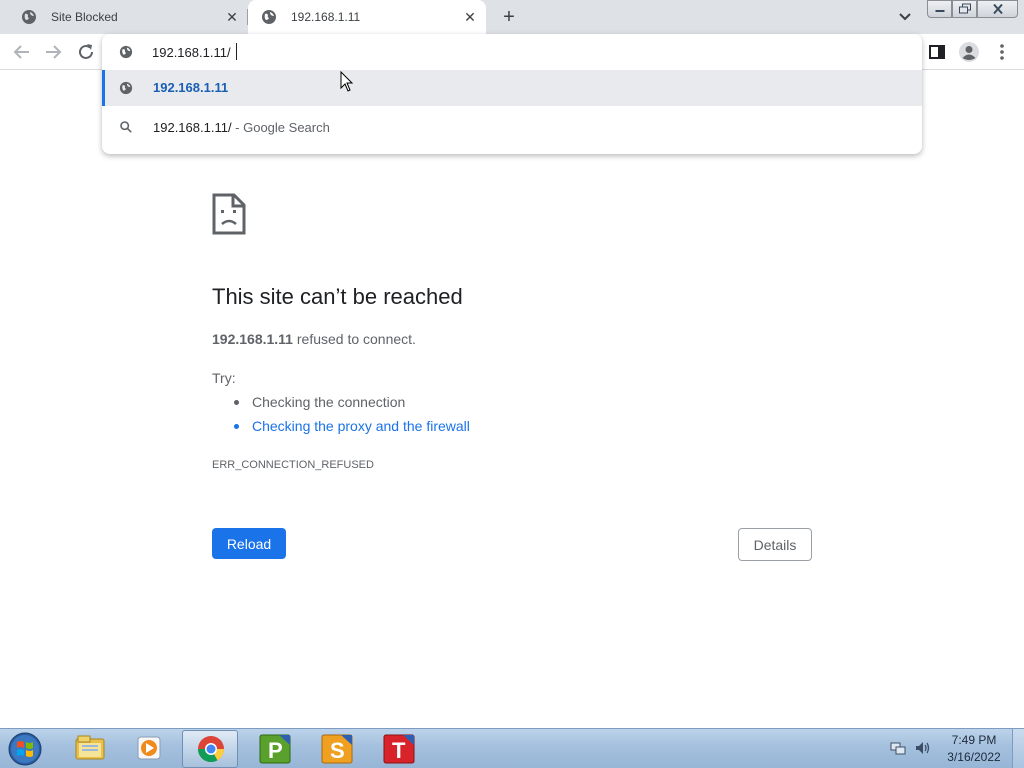 The image size is (1024, 768). I want to click on tab-strip: Site Blocked ✕ 192.168.1.11 ✕ +, so click(512, 17).